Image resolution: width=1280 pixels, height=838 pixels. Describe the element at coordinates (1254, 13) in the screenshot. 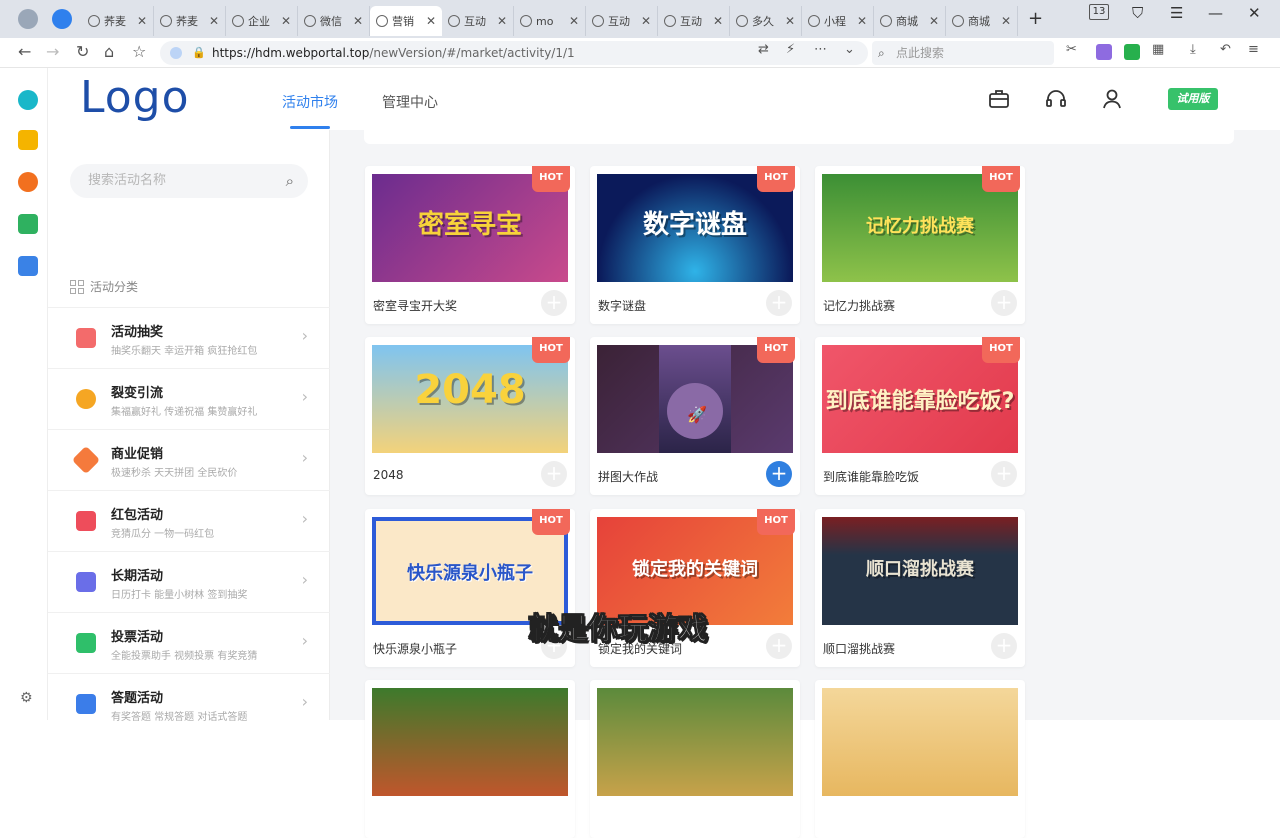

I see `close-window-button: ✕` at that location.